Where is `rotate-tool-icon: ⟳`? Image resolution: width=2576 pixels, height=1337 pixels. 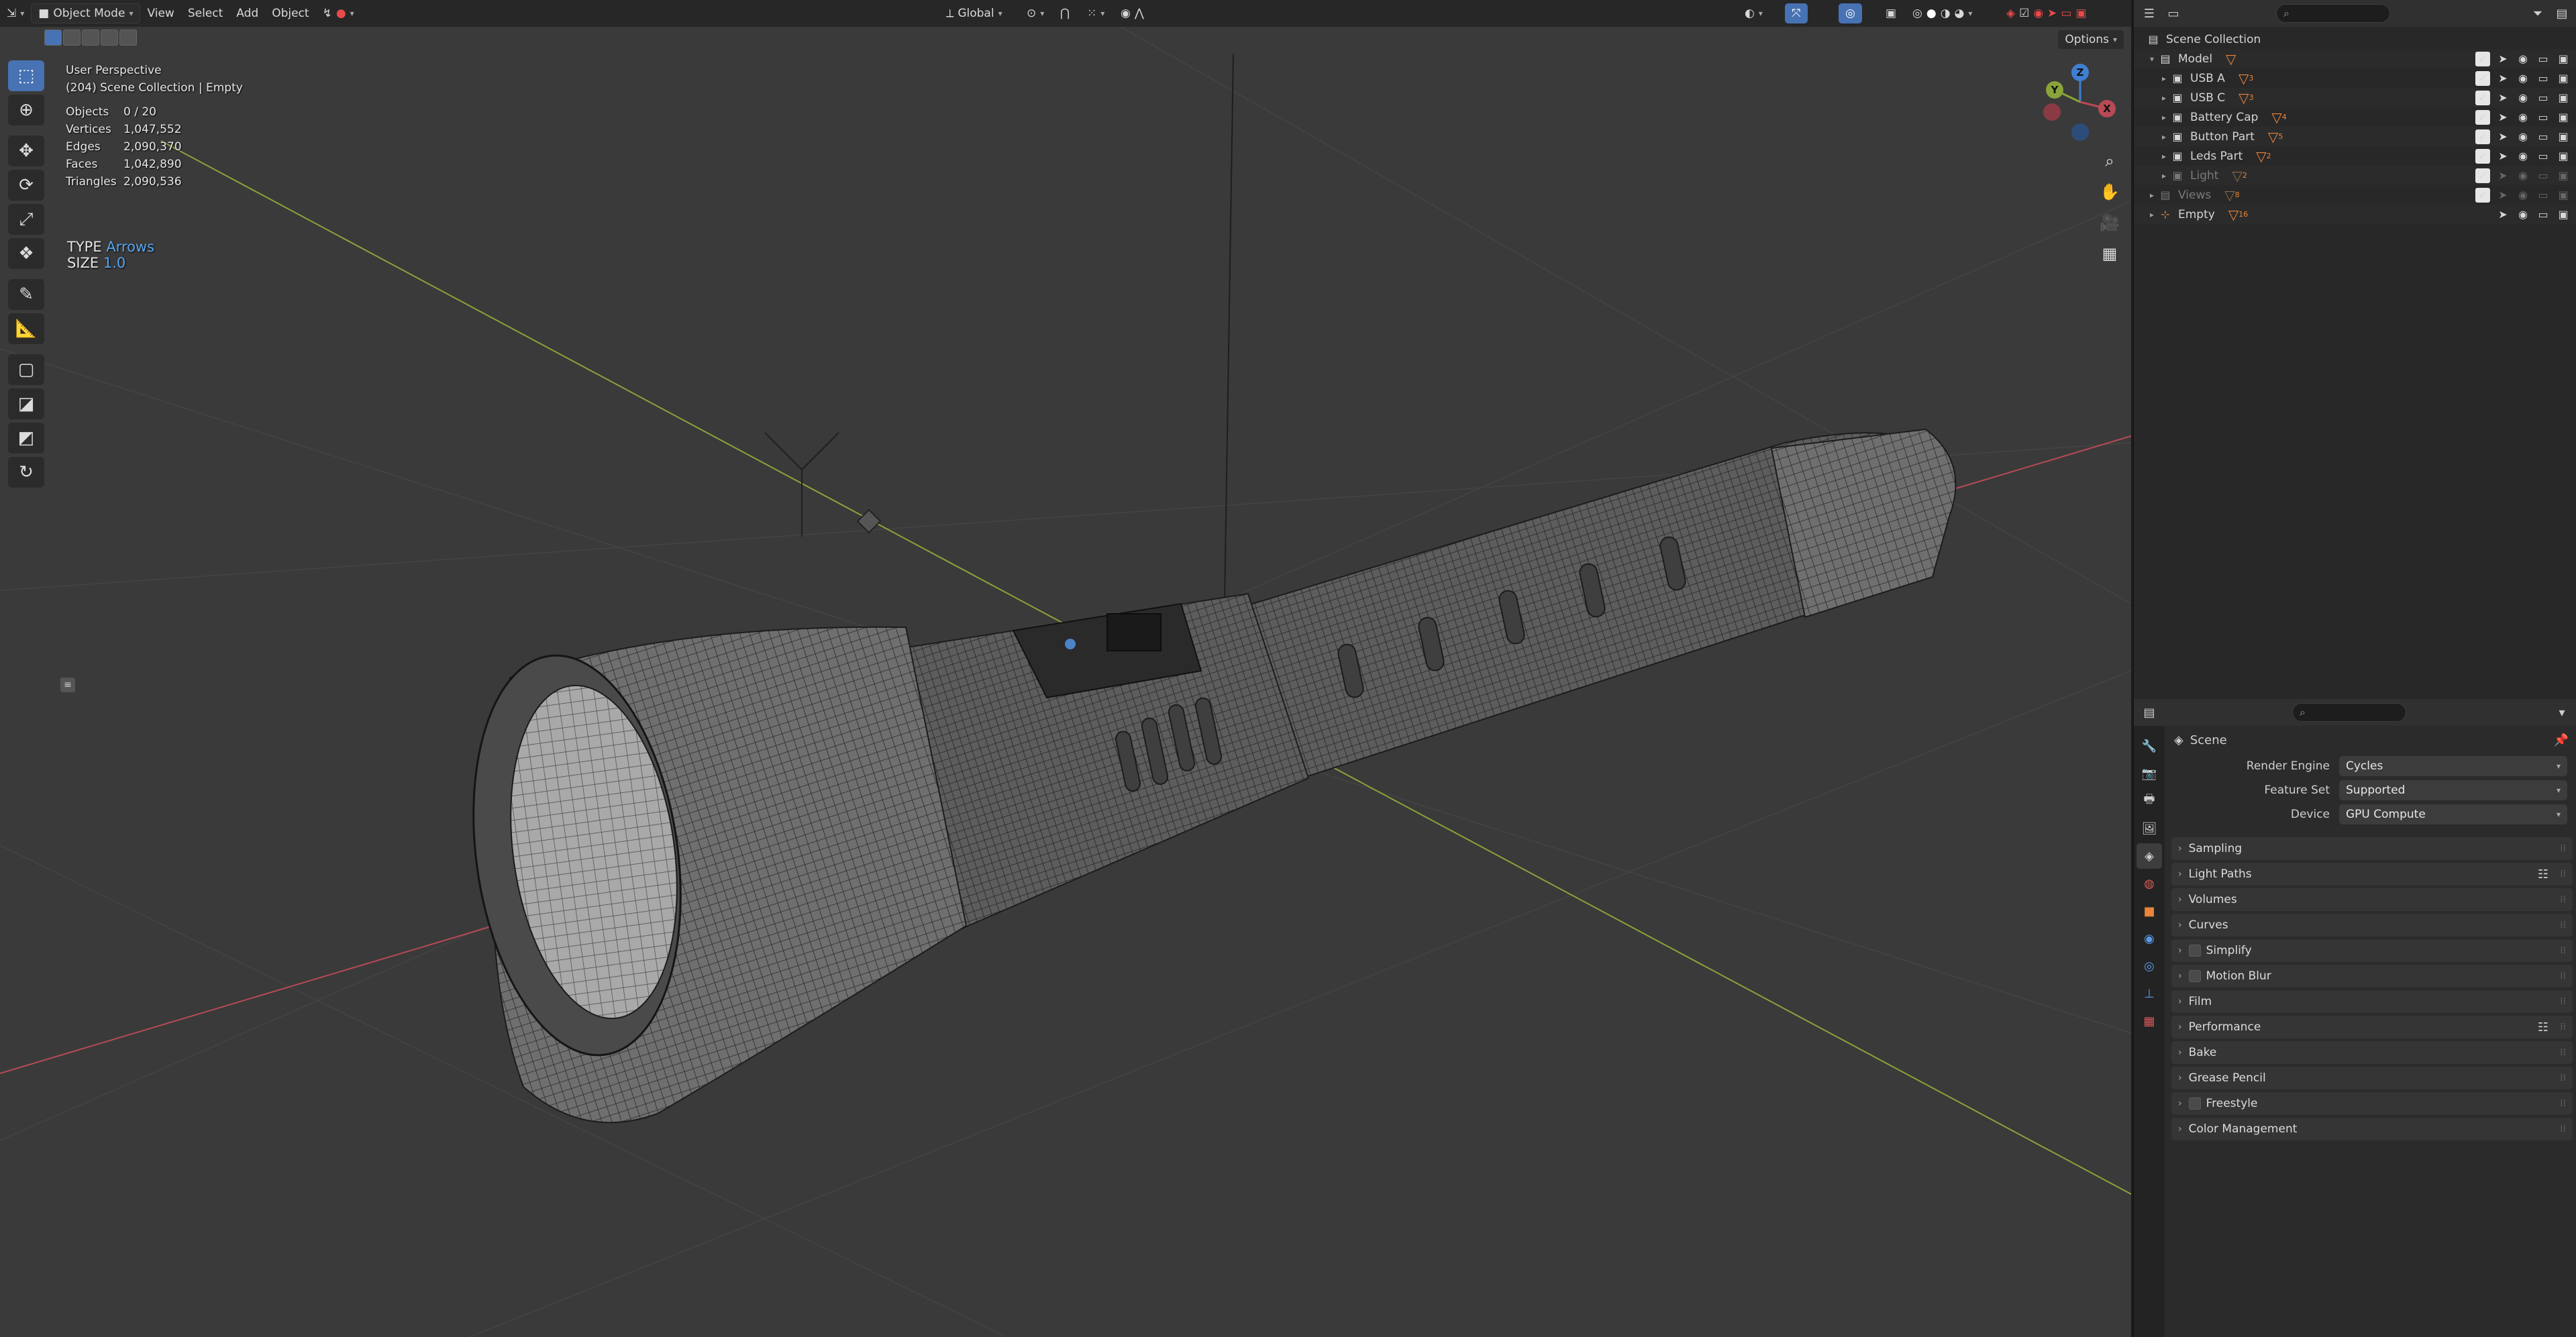 rotate-tool-icon: ⟳ is located at coordinates (26, 185).